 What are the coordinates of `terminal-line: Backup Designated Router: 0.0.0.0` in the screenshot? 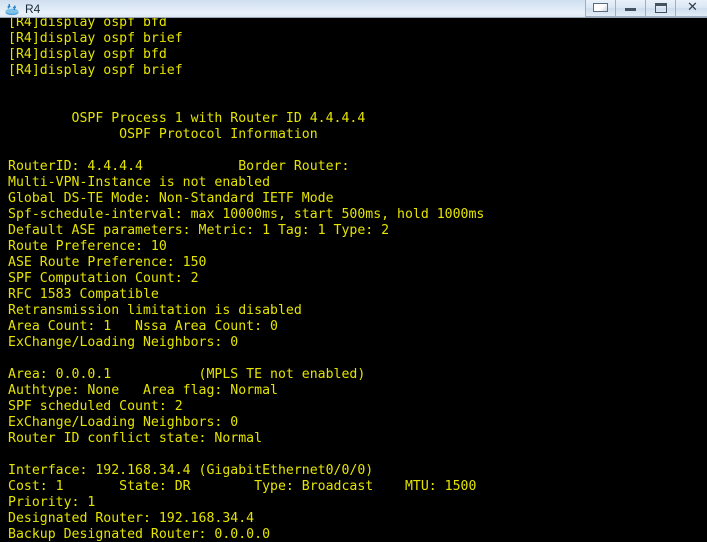 It's located at (139, 534).